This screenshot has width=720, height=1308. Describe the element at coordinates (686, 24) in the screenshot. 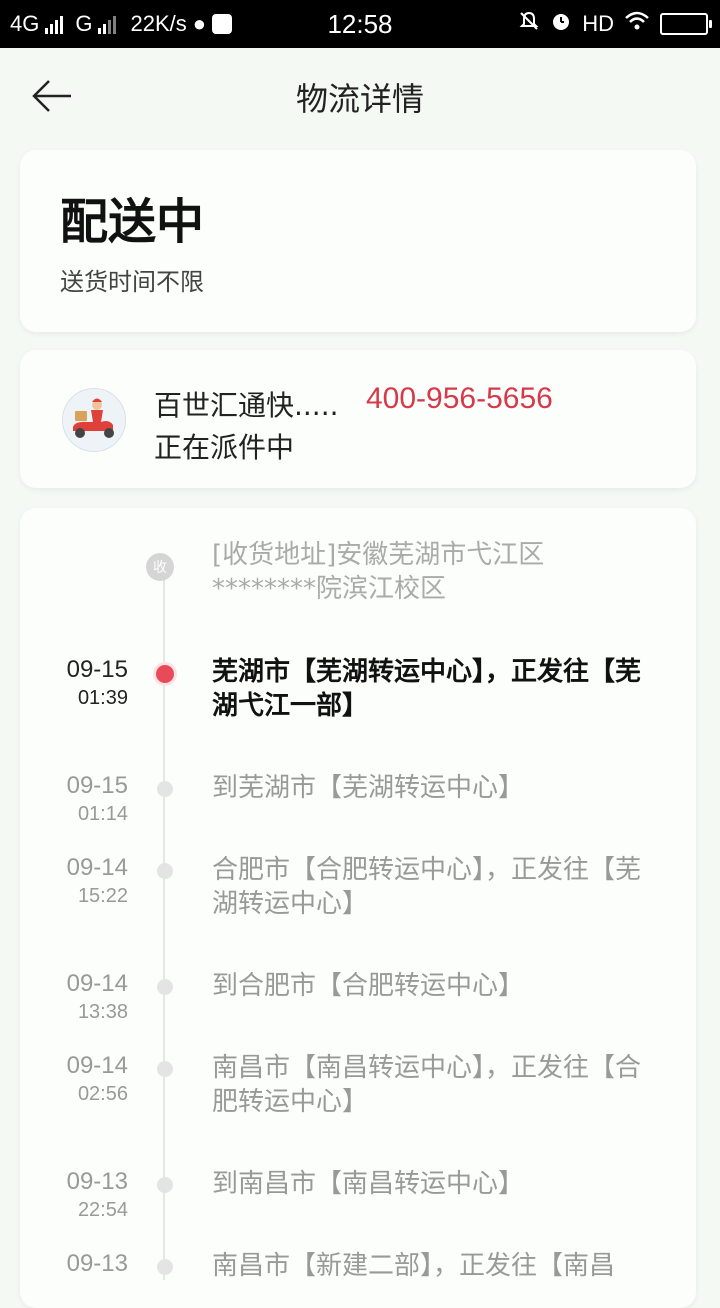

I see `battery-icon` at that location.